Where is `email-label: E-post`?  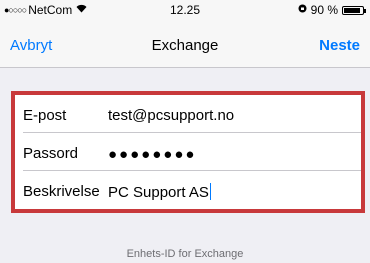
email-label: E-post is located at coordinates (45, 115).